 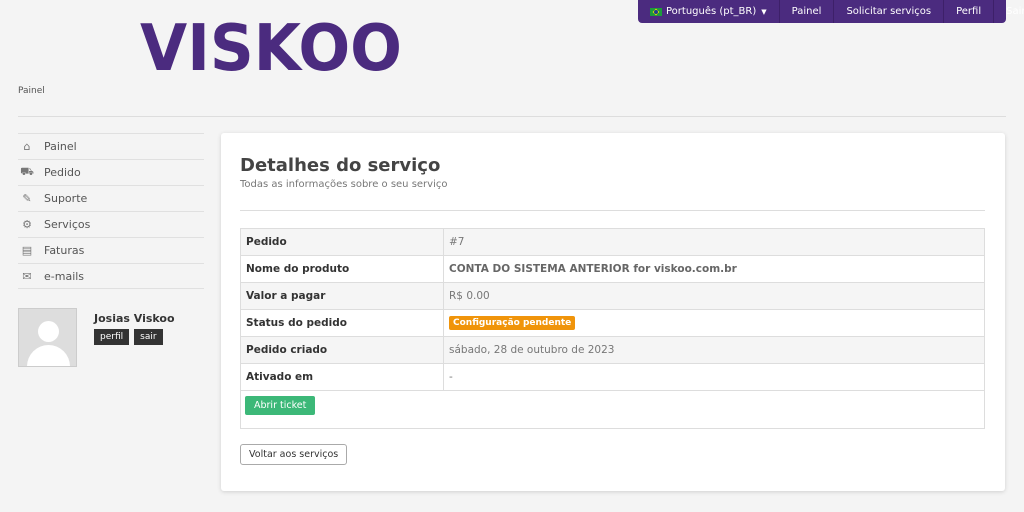 I want to click on status-badge: Configuração pendente, so click(x=512, y=323).